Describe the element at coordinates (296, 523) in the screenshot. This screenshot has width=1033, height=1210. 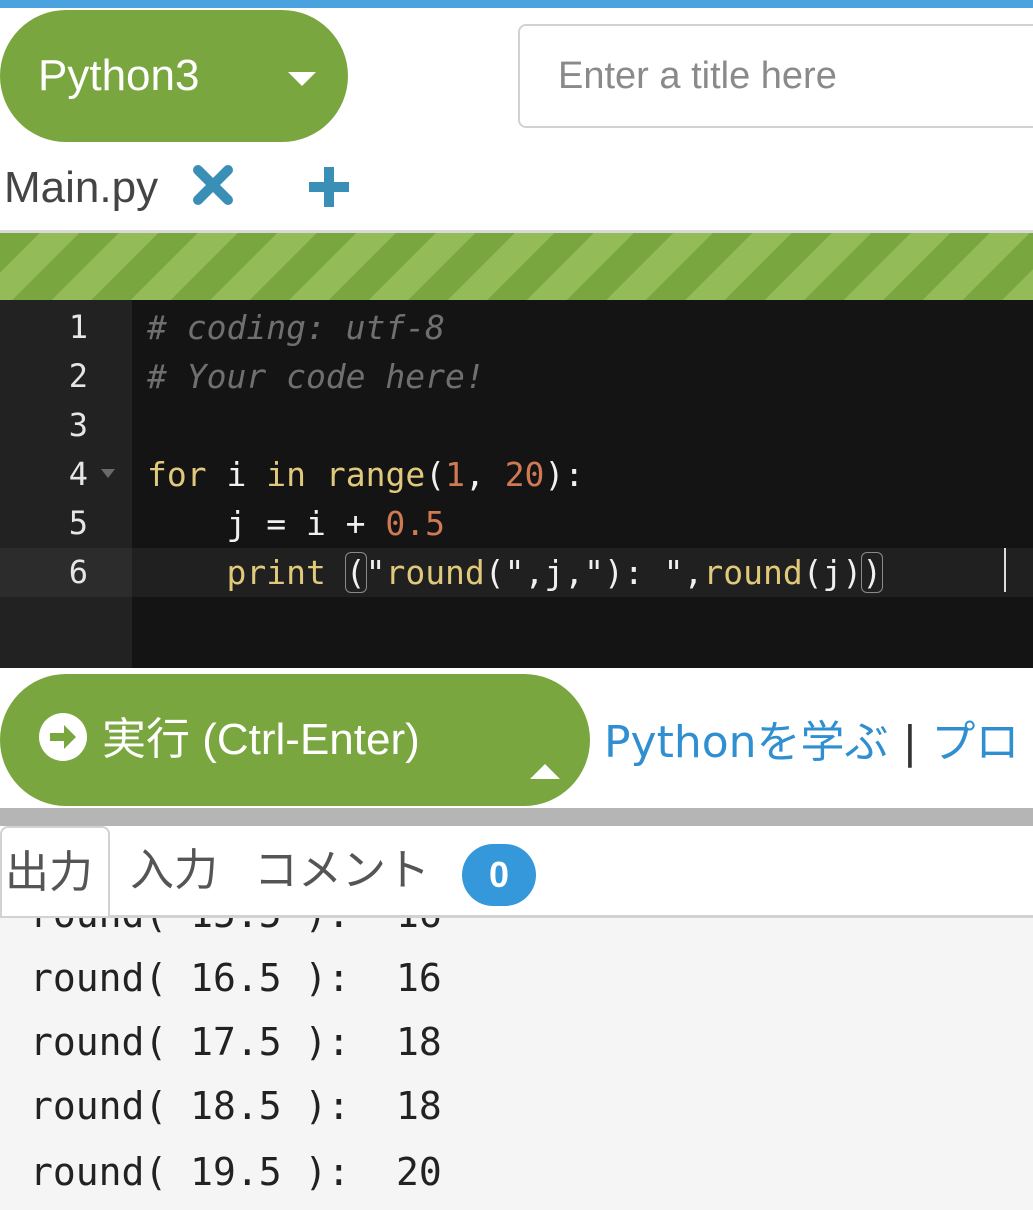
I see `code-line-5: j = i + 0.5` at that location.